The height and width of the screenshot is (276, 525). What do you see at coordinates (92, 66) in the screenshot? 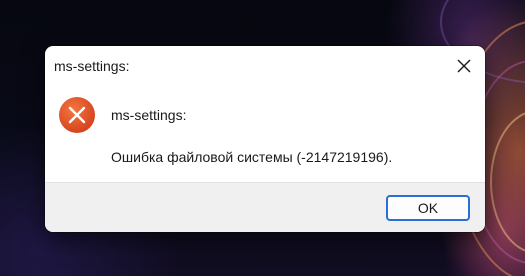
I see `dialog-title: ms-settings:` at bounding box center [92, 66].